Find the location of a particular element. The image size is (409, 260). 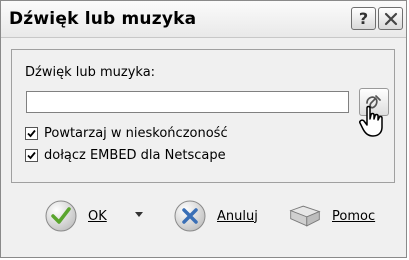

help-title-button: ? is located at coordinates (363, 18).